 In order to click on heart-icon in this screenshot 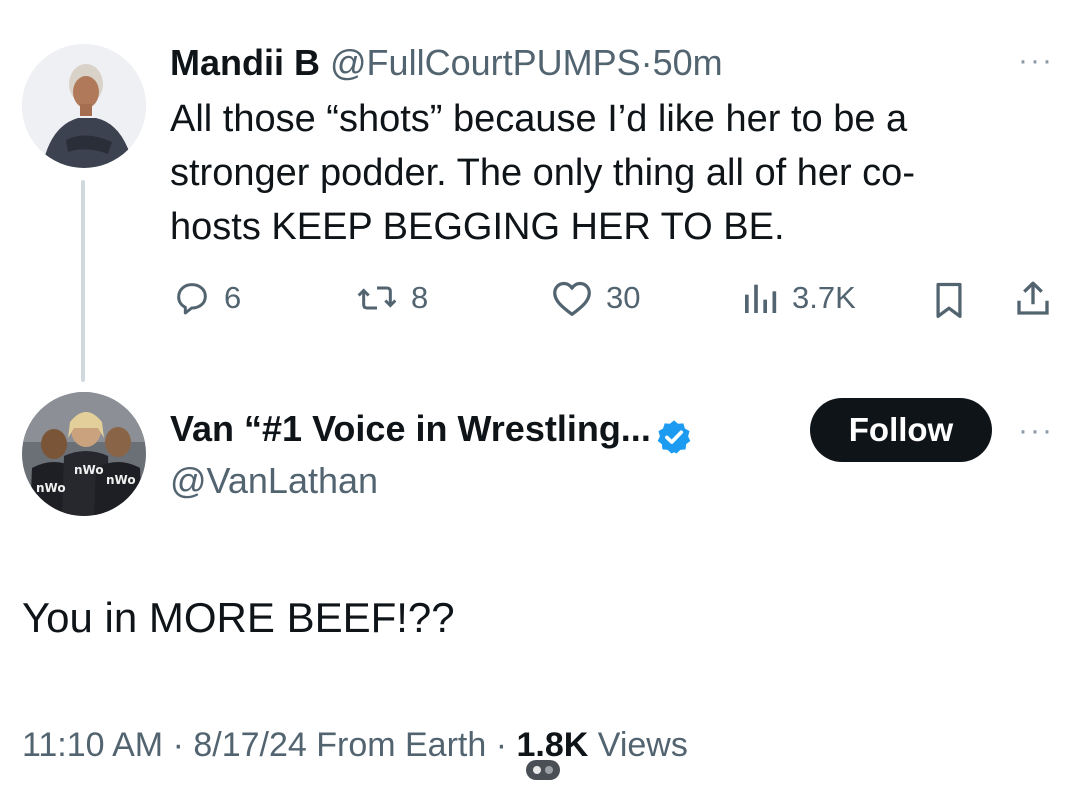, I will do `click(572, 298)`.